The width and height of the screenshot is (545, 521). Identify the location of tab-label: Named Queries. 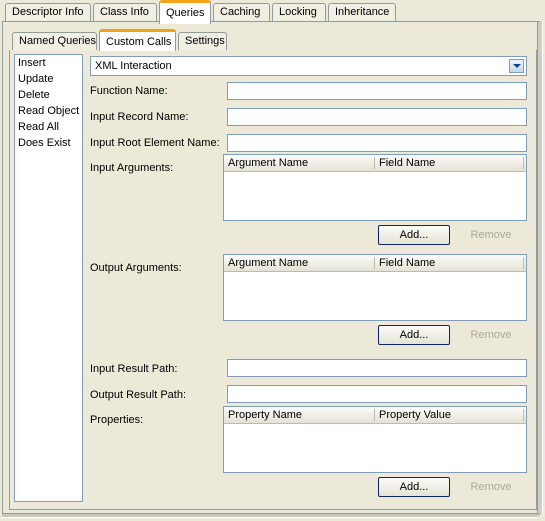
(58, 41).